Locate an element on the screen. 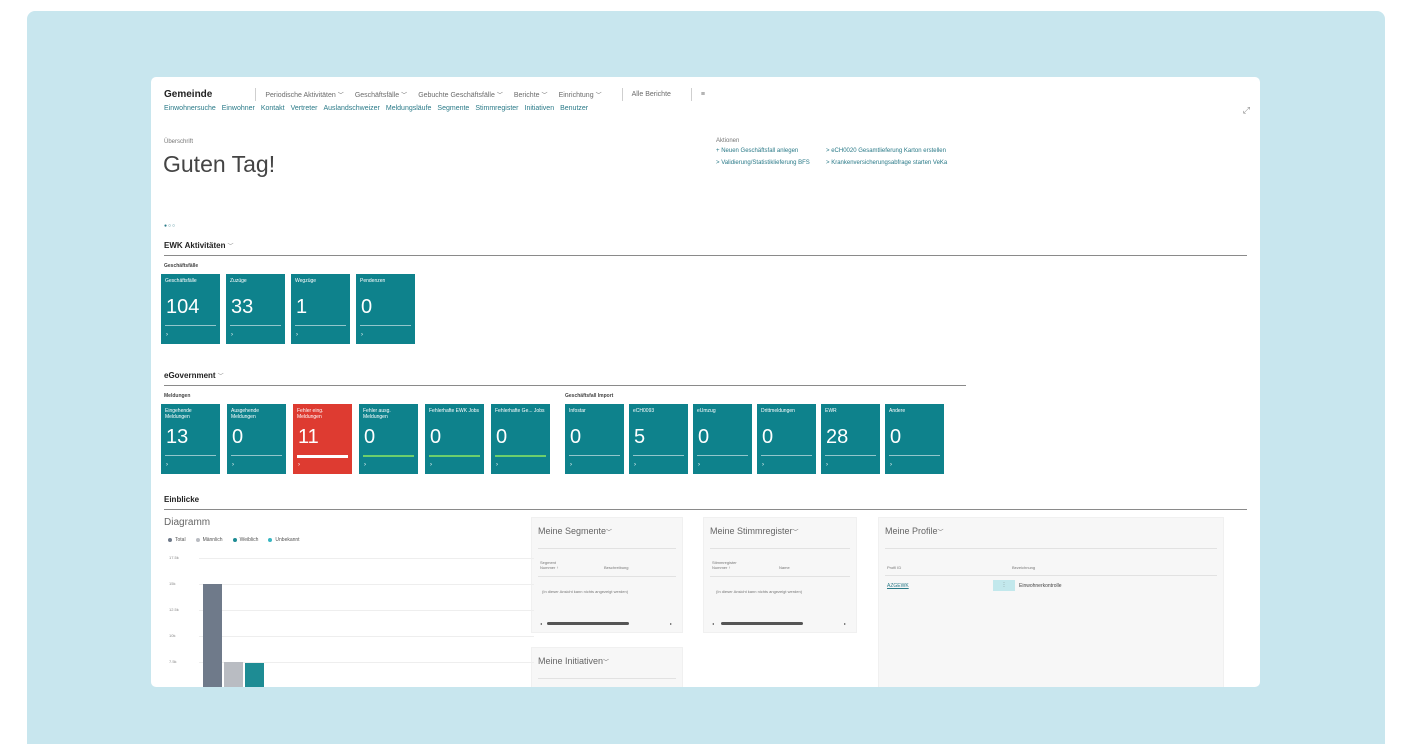 The height and width of the screenshot is (744, 1401). subnav-auslandschweizer: Auslandschweizer is located at coordinates (351, 108).